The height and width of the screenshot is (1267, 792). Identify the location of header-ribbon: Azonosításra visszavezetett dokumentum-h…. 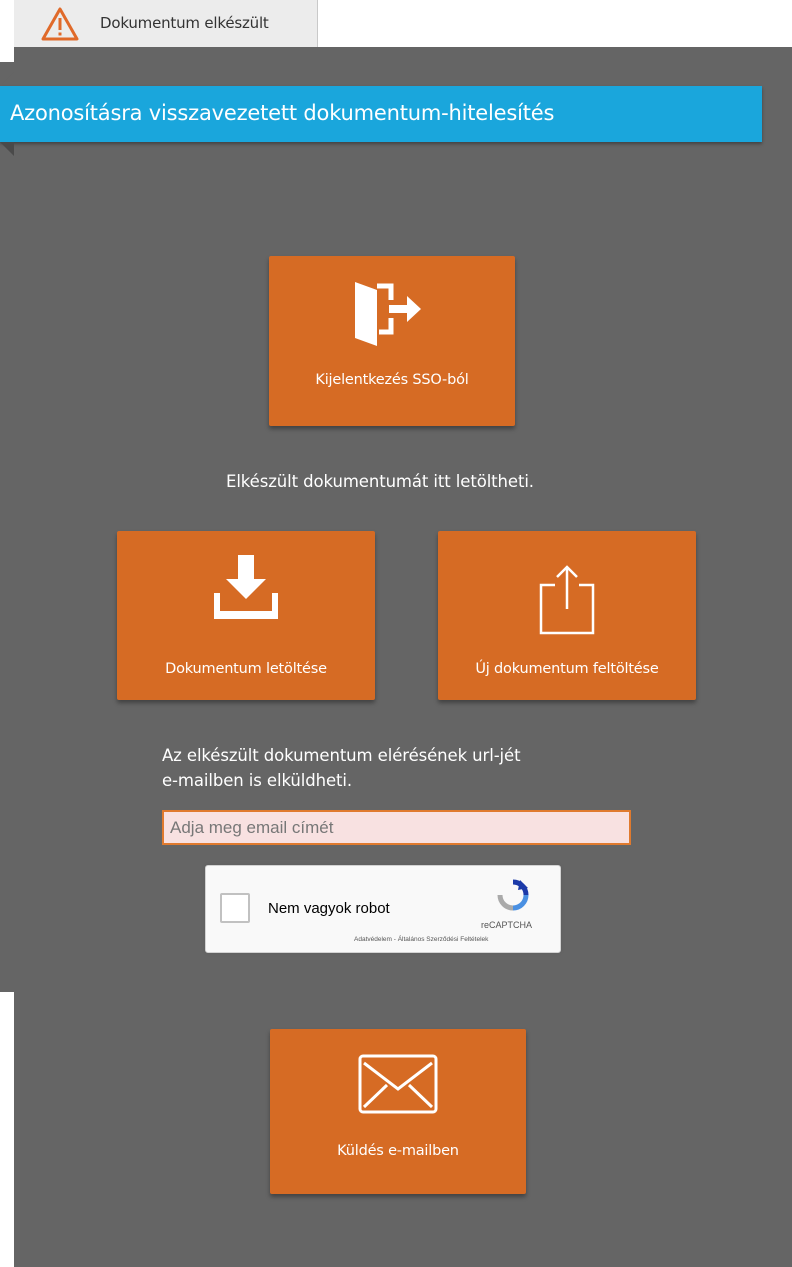
(381, 114).